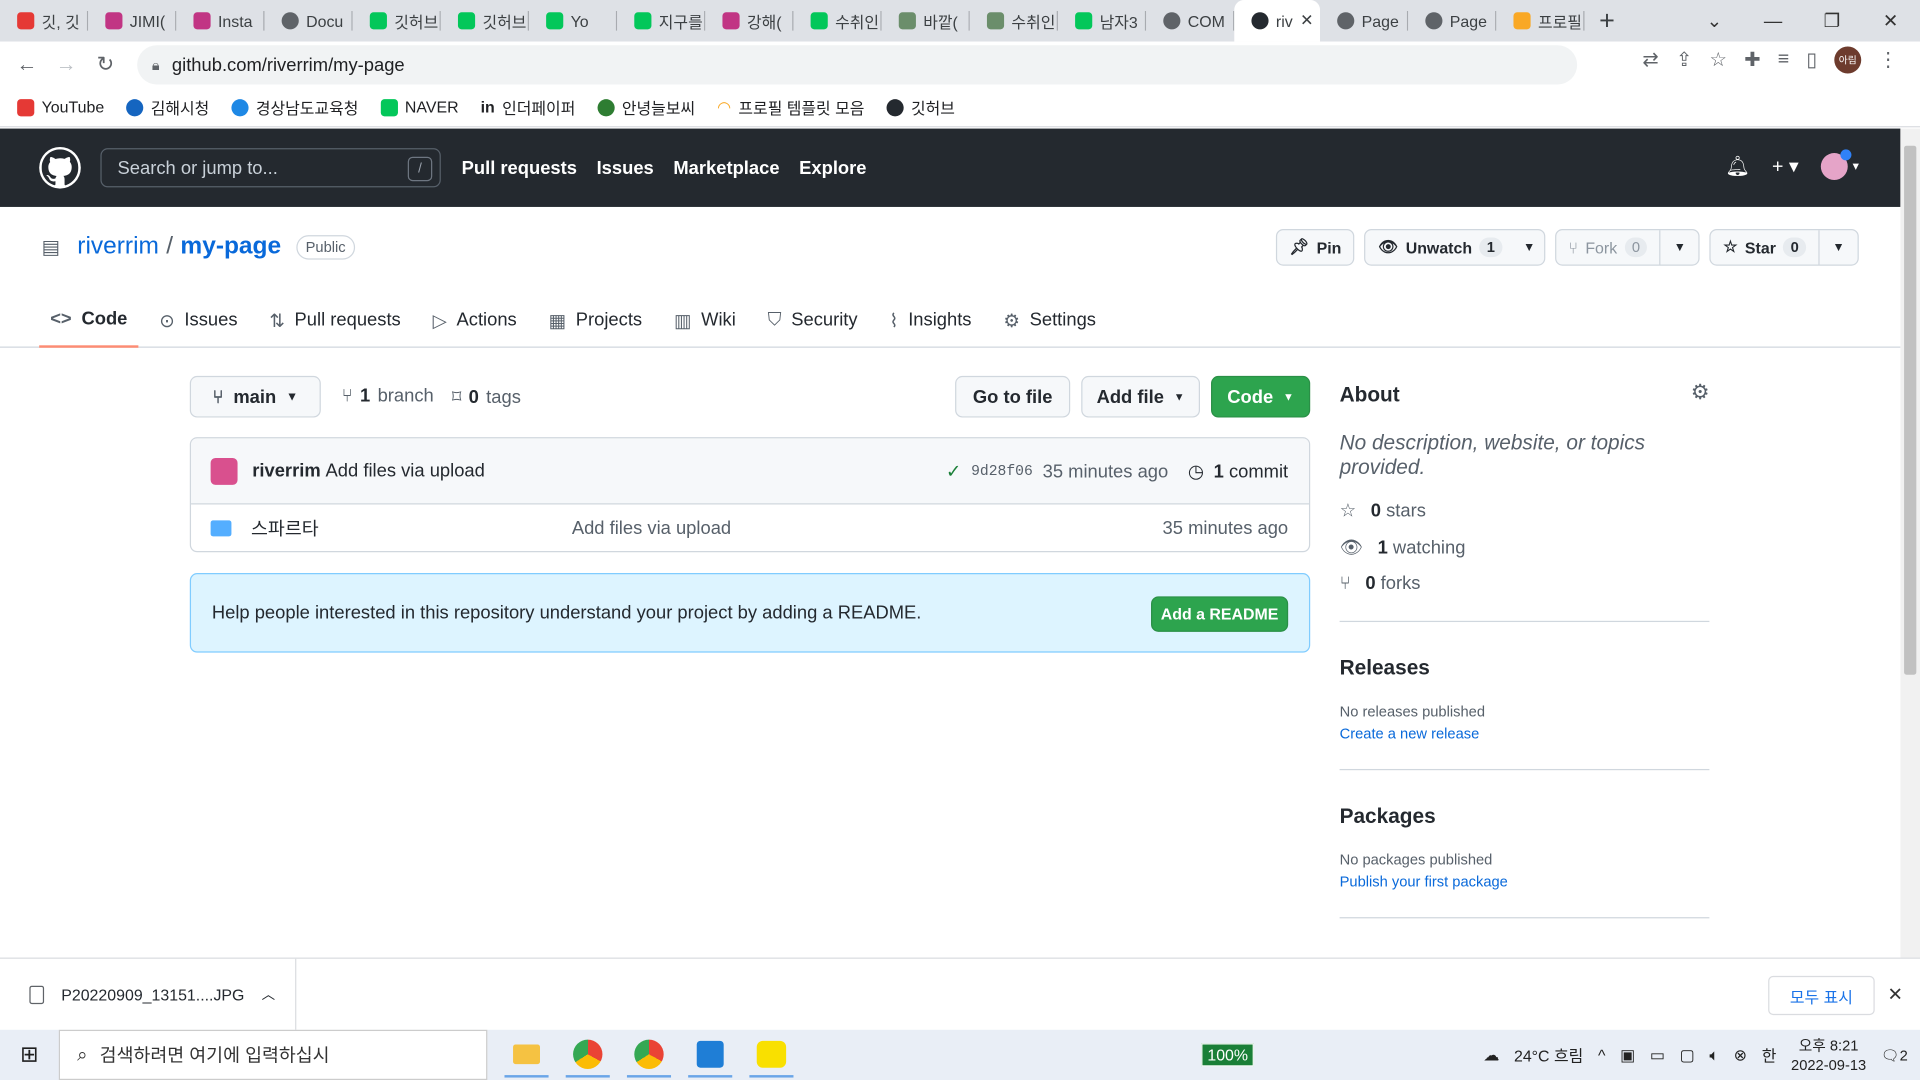  What do you see at coordinates (1306, 21) in the screenshot?
I see `close-tab-icon: ✕` at bounding box center [1306, 21].